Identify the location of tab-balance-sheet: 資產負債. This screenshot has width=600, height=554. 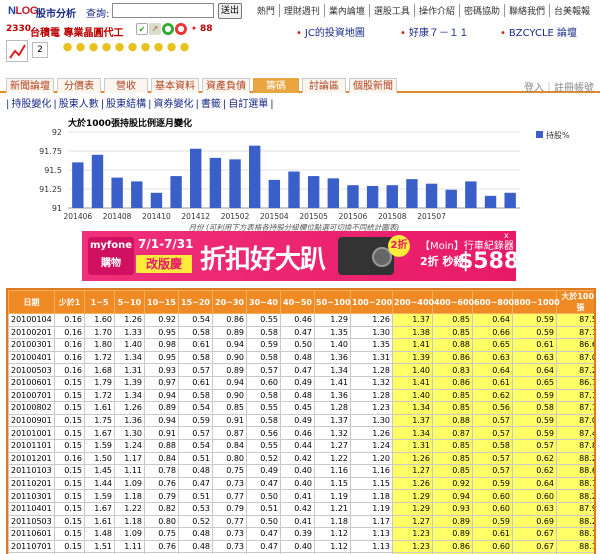
(226, 85).